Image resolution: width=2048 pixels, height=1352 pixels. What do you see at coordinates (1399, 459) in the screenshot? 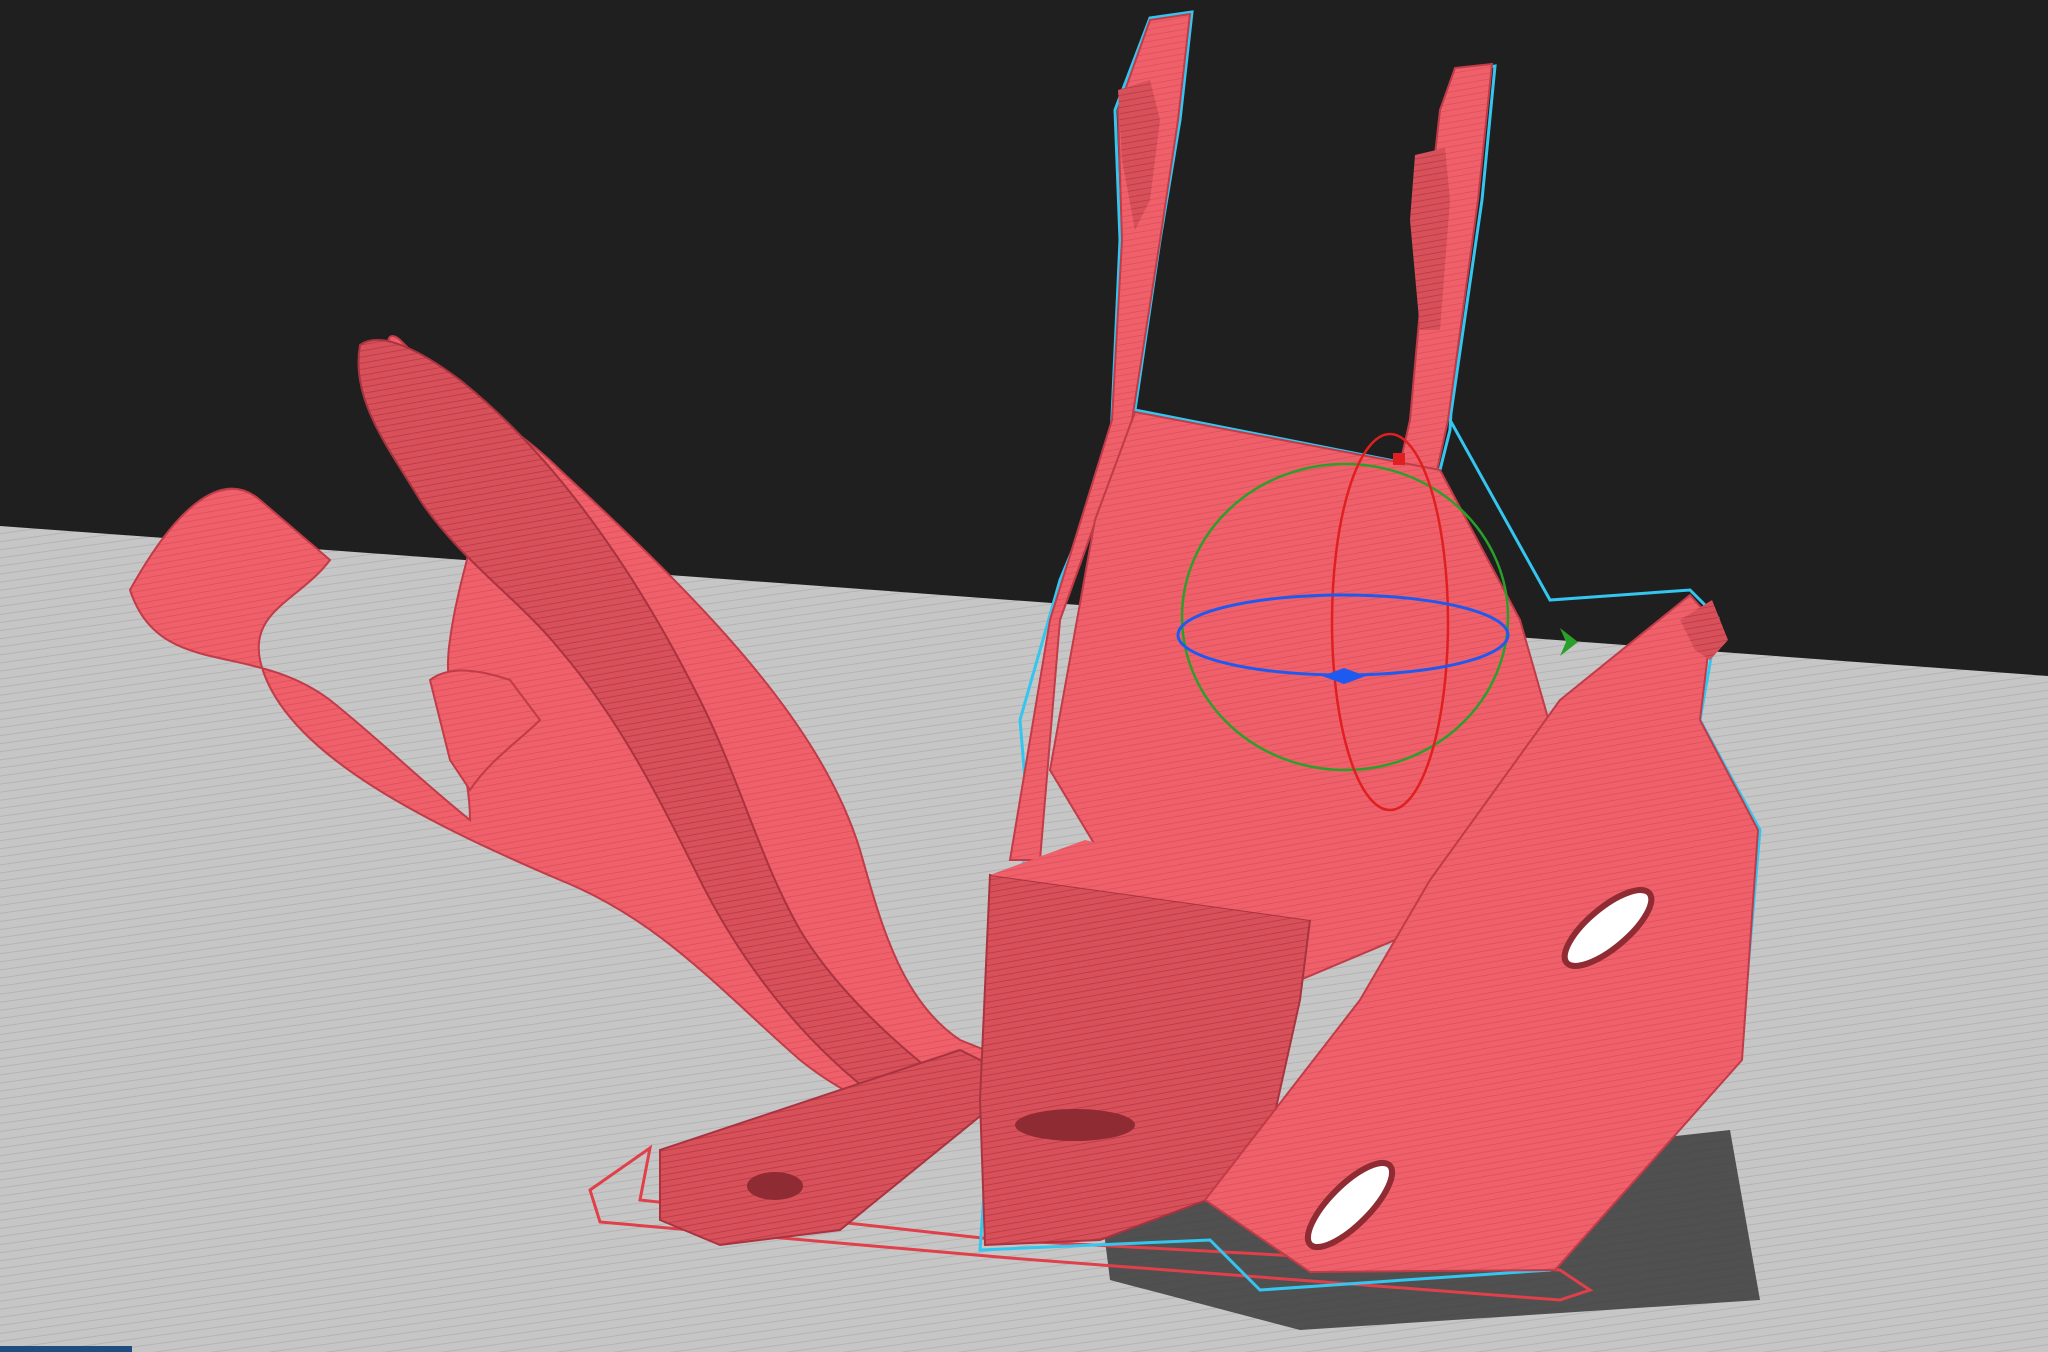
I see `gizmo-handle-x` at bounding box center [1399, 459].